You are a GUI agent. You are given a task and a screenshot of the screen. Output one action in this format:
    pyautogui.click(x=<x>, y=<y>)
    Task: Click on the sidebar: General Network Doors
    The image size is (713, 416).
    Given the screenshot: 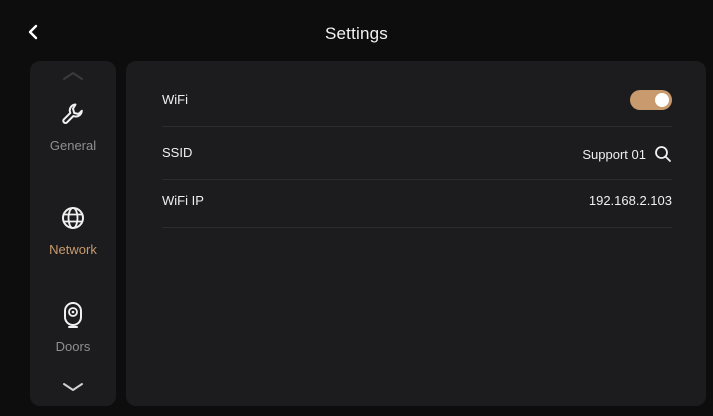 What is the action you would take?
    pyautogui.click(x=73, y=233)
    